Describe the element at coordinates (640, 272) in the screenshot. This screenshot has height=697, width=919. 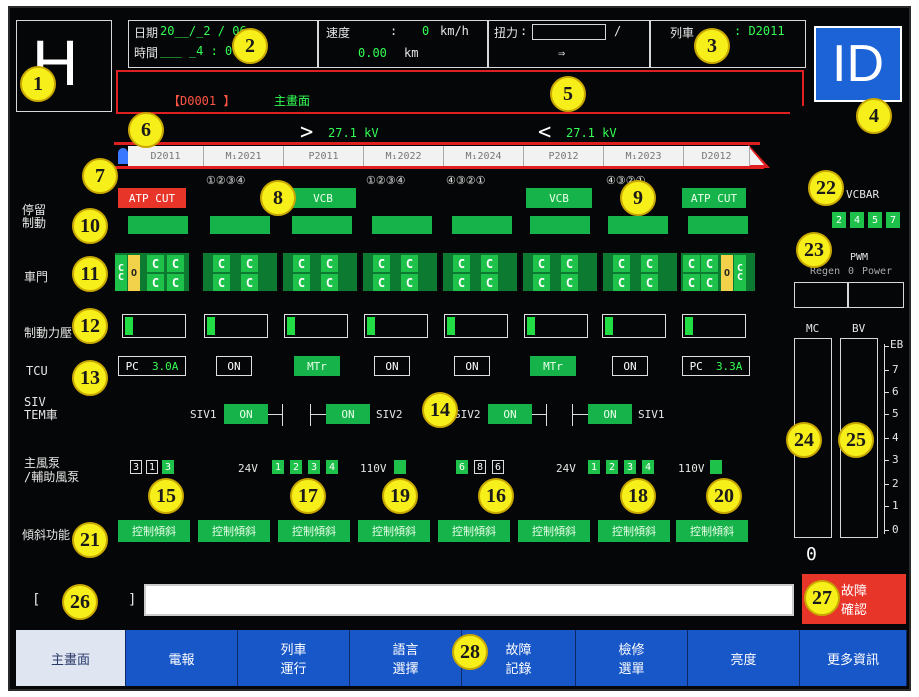
I see `door-status-car7: CC CC` at that location.